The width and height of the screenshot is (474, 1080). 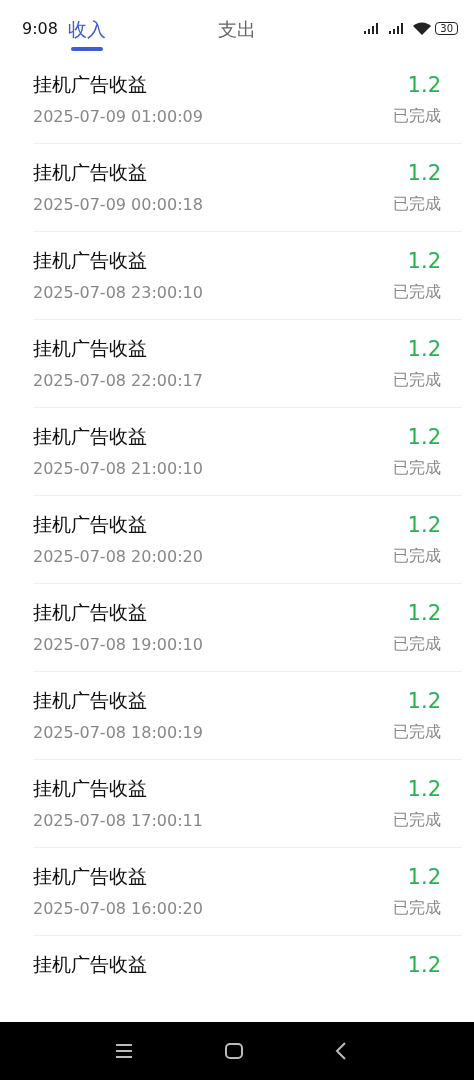 What do you see at coordinates (118, 204) in the screenshot?
I see `record-time: 2025-07-09 00:00:18` at bounding box center [118, 204].